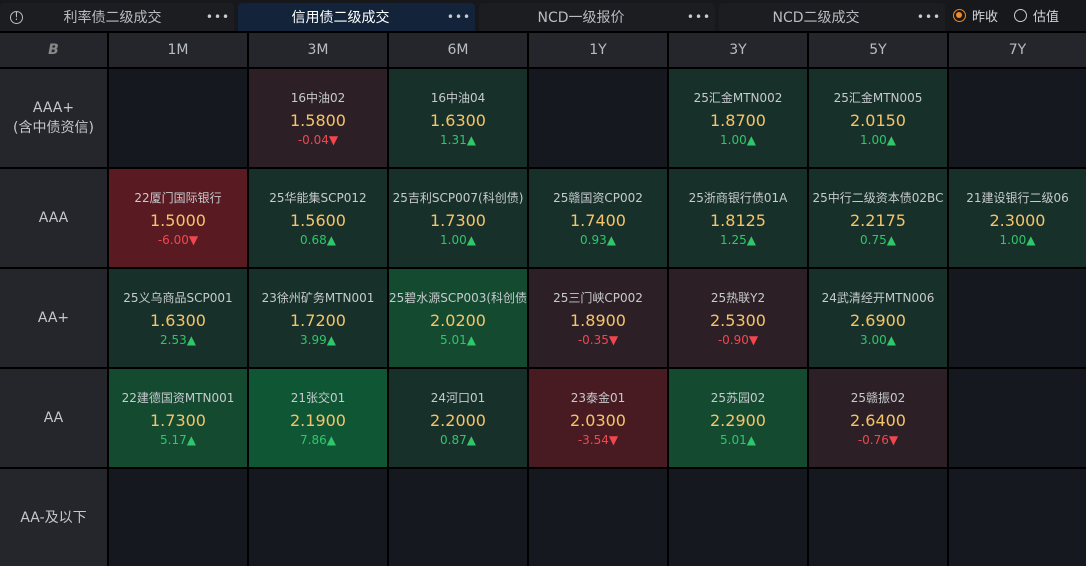 The height and width of the screenshot is (566, 1086). What do you see at coordinates (178, 318) in the screenshot?
I see `bond-cell: 25义乌商品SCP001 1.6300 2.53▲` at bounding box center [178, 318].